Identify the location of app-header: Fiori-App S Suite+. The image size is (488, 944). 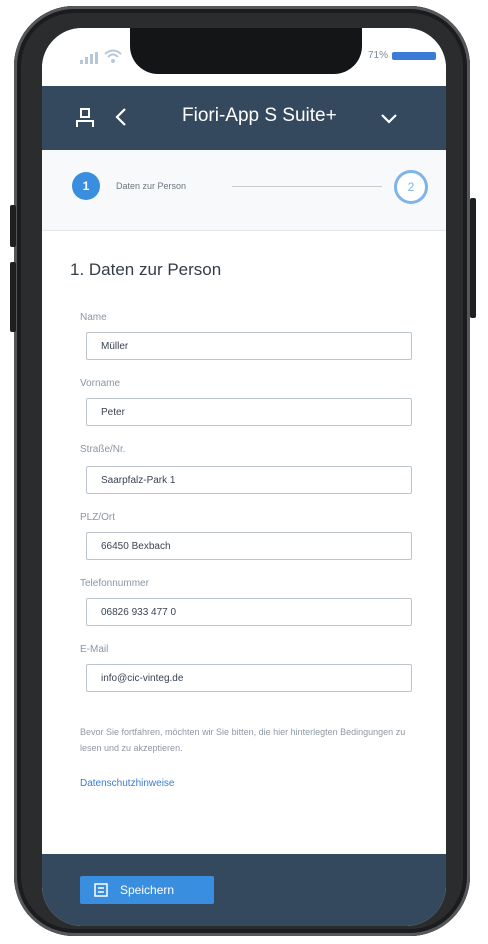
(244, 118).